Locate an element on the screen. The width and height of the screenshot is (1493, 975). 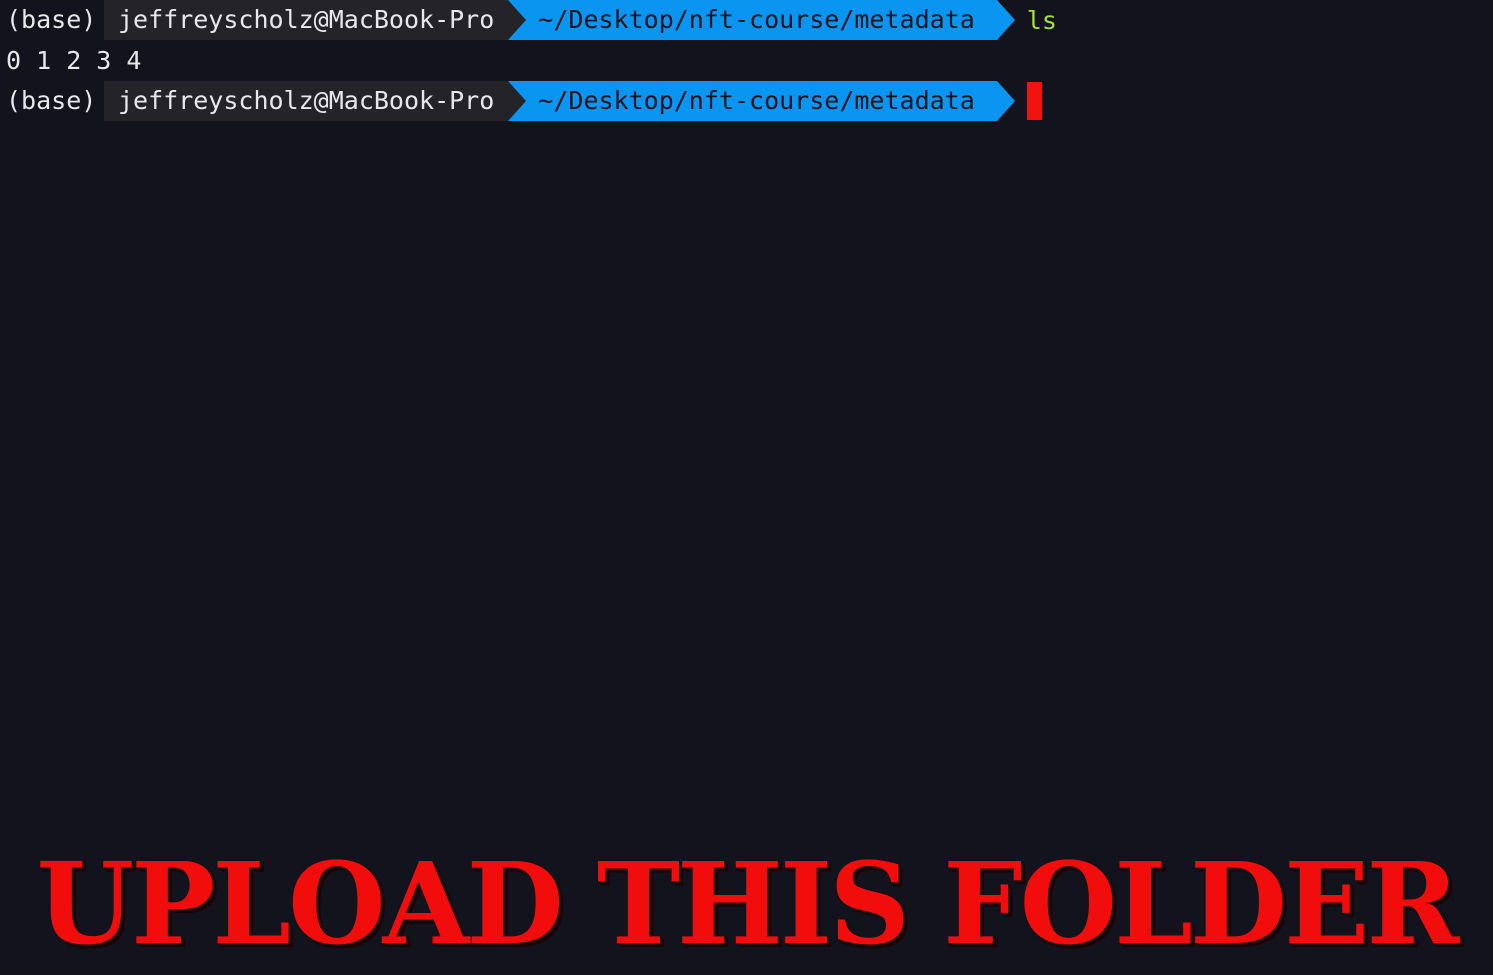
text-cursor is located at coordinates (1034, 101).